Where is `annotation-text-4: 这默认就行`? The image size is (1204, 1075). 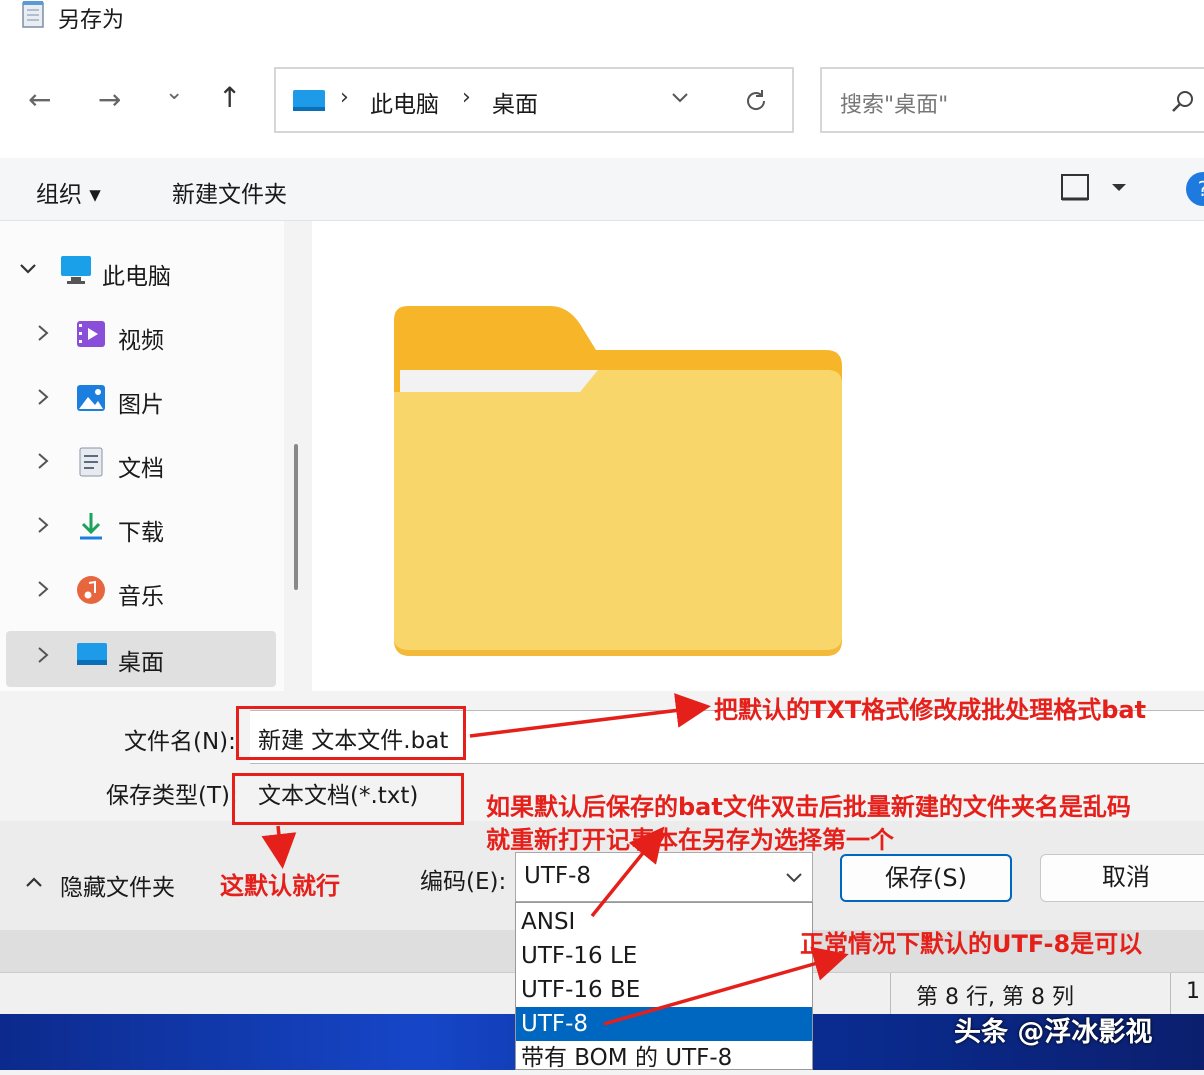
annotation-text-4: 这默认就行 is located at coordinates (280, 886).